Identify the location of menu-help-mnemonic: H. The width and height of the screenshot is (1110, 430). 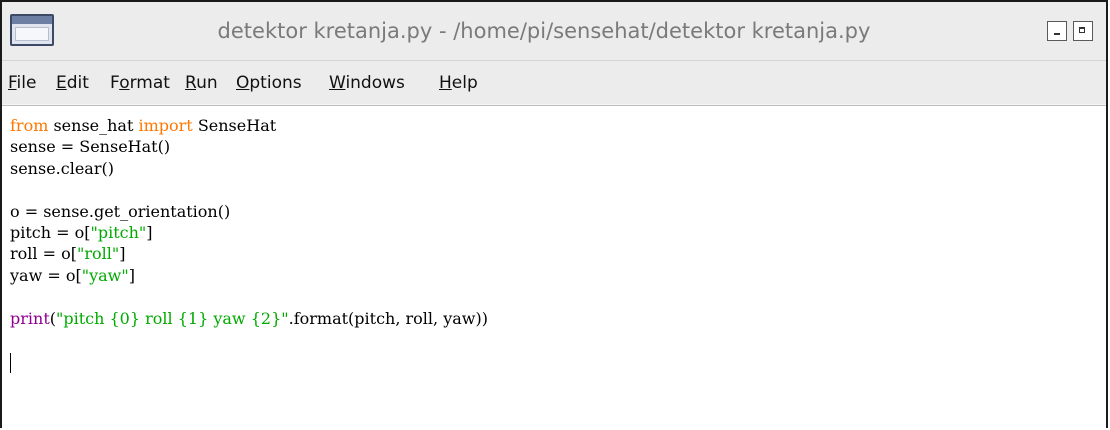
(445, 83).